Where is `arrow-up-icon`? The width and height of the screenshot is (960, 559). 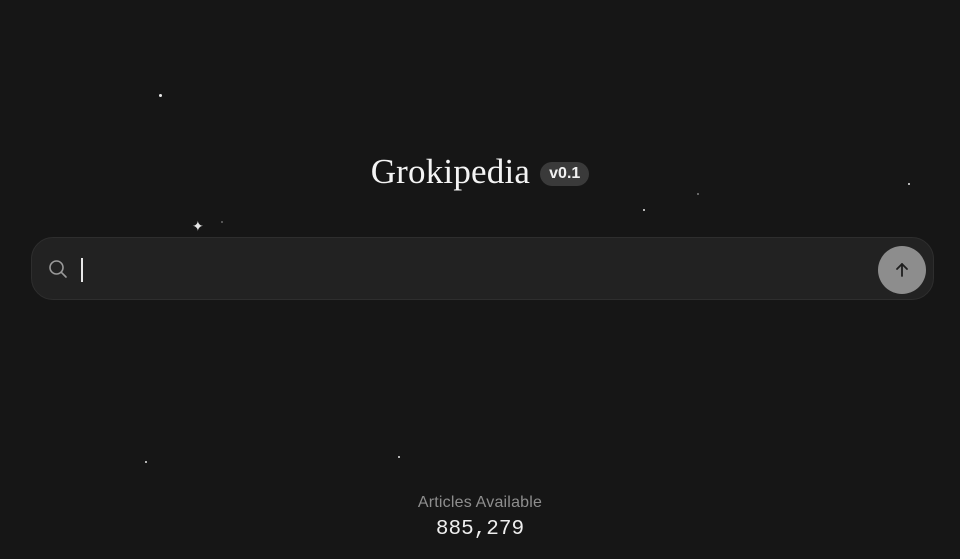 arrow-up-icon is located at coordinates (902, 270).